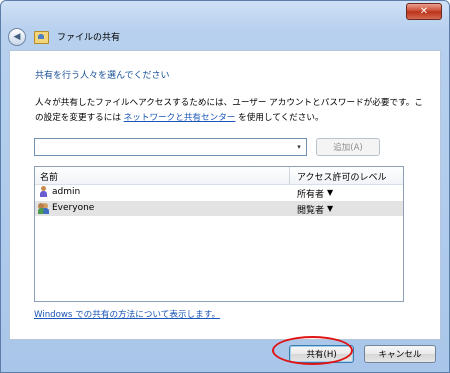 Image resolution: width=450 pixels, height=373 pixels. What do you see at coordinates (289, 175) in the screenshot?
I see `column-divider` at bounding box center [289, 175].